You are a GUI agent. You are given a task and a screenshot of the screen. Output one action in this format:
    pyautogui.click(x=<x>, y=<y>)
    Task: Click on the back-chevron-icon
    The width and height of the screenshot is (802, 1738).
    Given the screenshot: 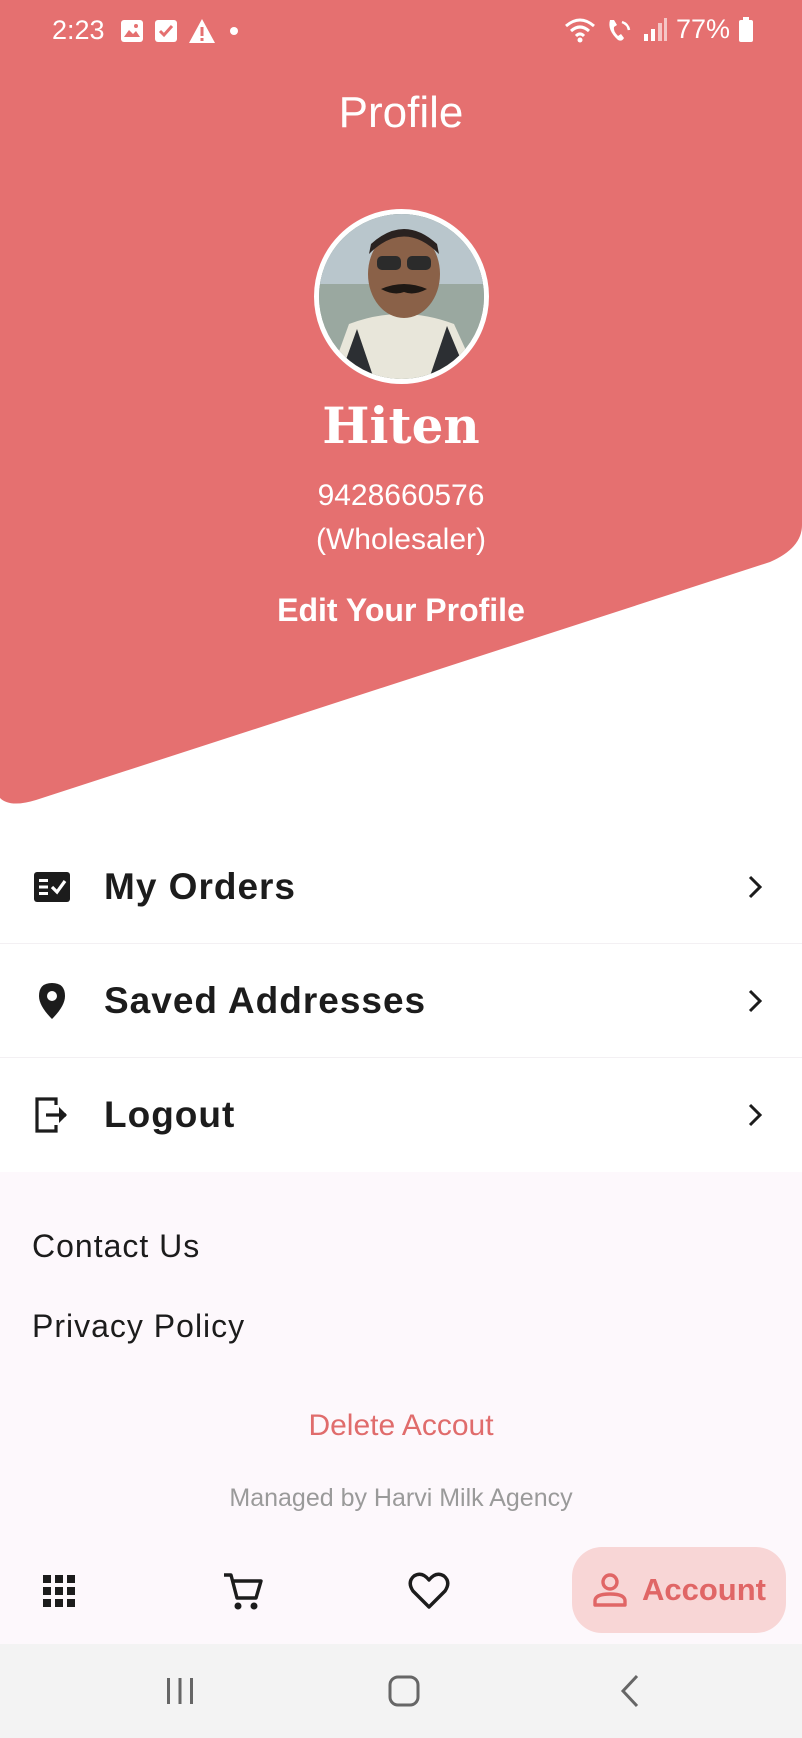 What is the action you would take?
    pyautogui.click(x=629, y=1691)
    